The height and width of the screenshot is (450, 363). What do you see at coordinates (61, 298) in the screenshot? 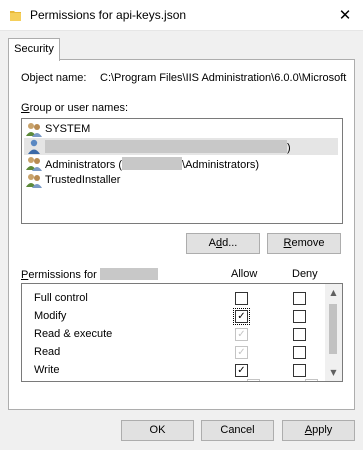
I see `permission-name: Full control` at bounding box center [61, 298].